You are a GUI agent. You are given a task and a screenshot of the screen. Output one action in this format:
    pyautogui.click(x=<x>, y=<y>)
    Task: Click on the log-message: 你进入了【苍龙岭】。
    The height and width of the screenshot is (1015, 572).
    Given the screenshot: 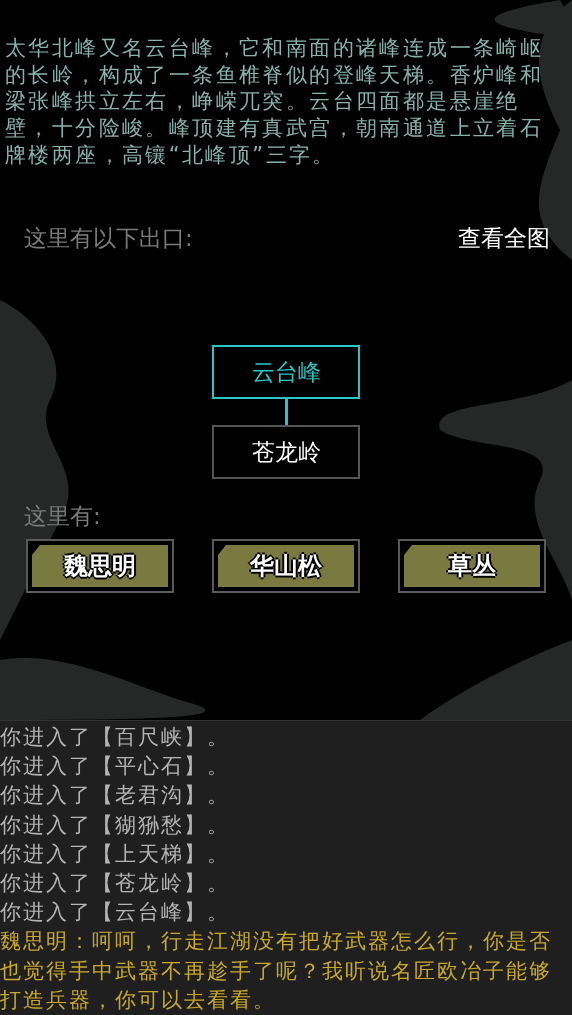 What is the action you would take?
    pyautogui.click(x=115, y=883)
    